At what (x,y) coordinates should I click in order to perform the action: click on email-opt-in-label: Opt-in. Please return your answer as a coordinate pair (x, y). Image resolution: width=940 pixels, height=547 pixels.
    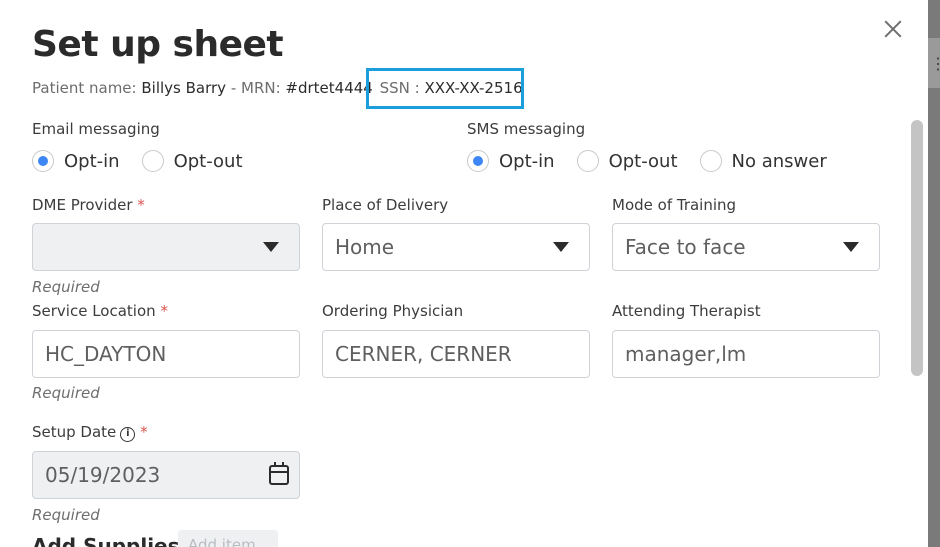
    Looking at the image, I should click on (92, 161).